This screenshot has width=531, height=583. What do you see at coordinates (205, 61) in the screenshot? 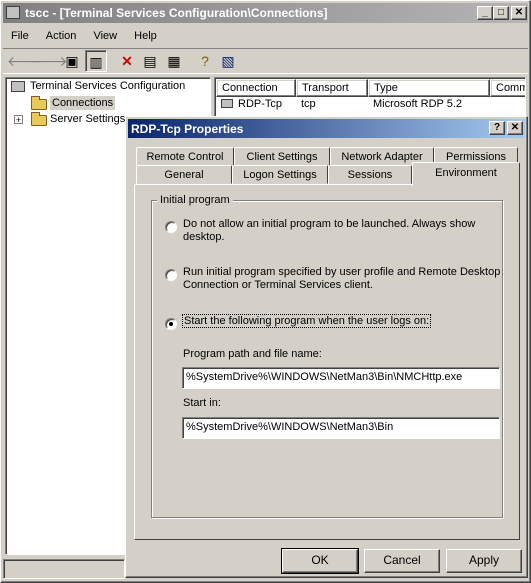
I see `help-icon: ?` at bounding box center [205, 61].